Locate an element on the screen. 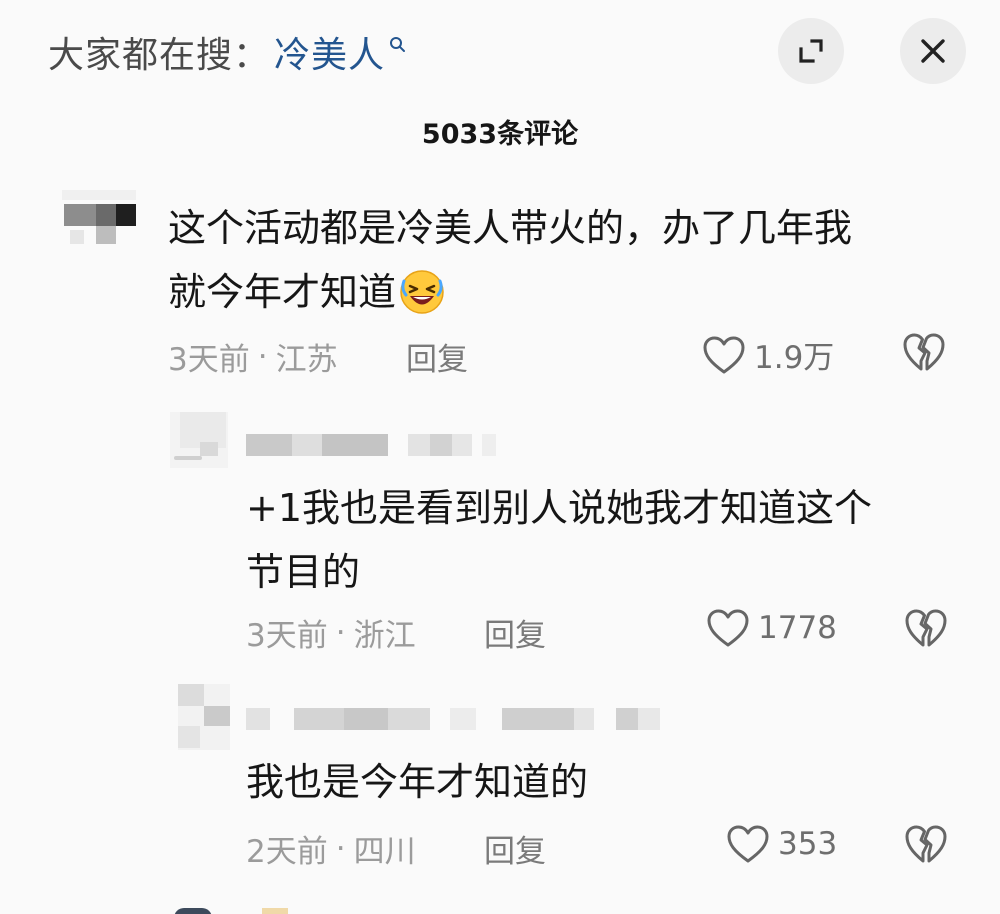  comment-location: 四川 is located at coordinates (384, 852).